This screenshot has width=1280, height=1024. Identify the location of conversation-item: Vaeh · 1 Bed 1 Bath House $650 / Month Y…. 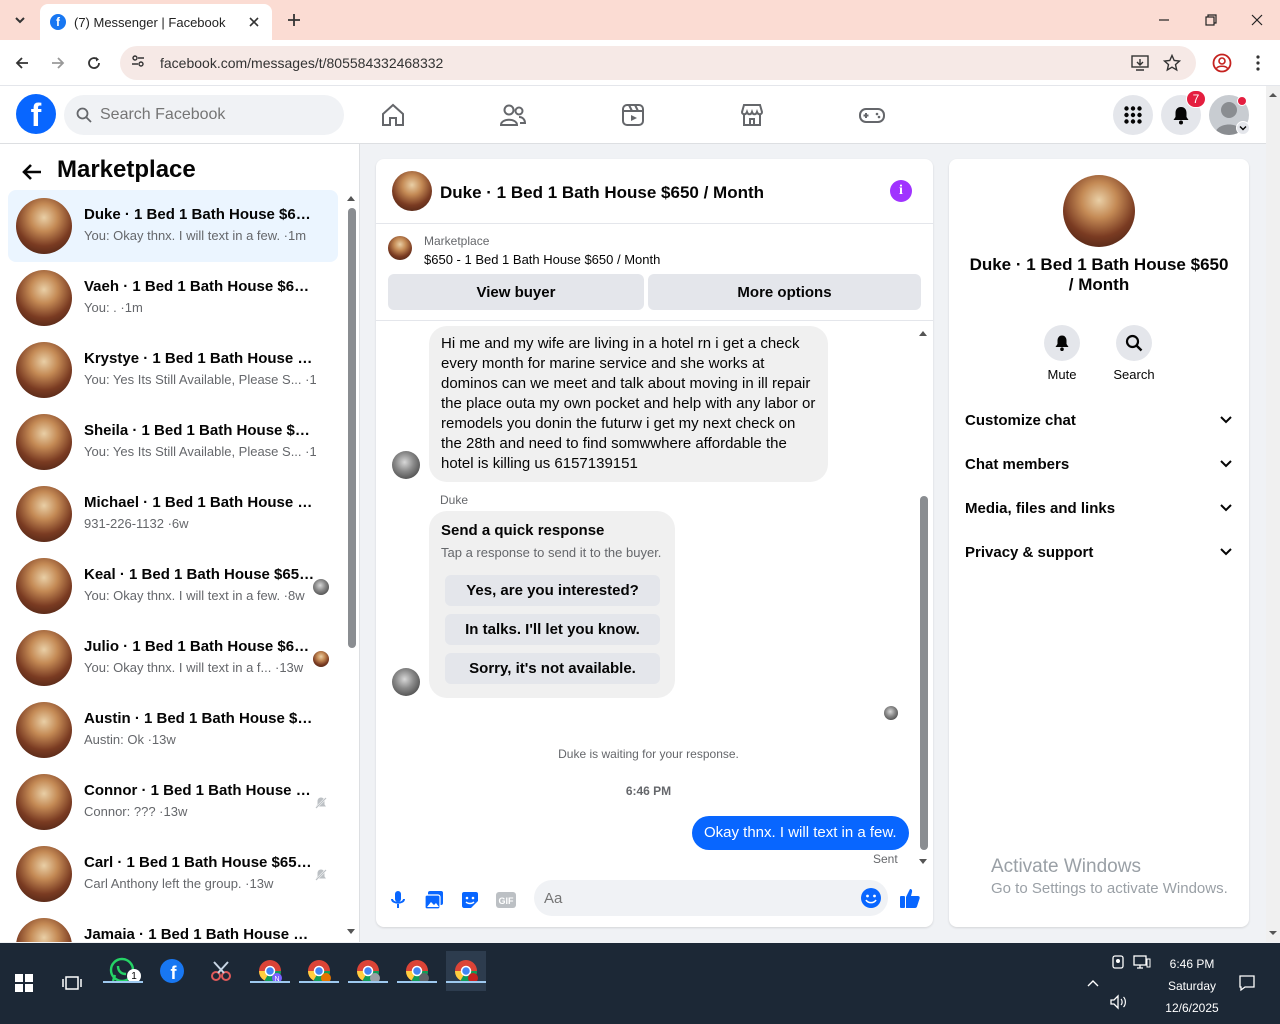
(173, 298).